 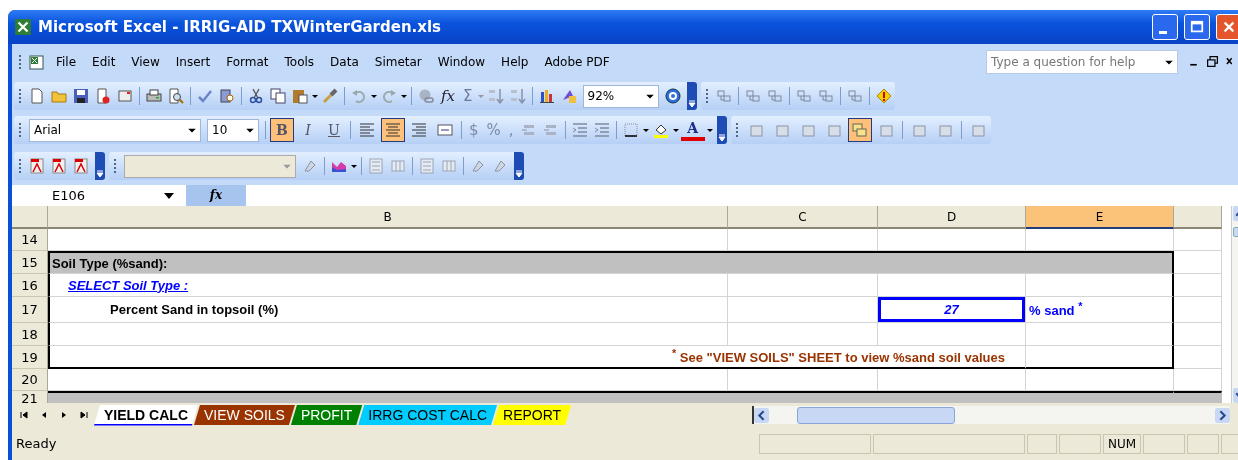 What do you see at coordinates (620, 96) in the screenshot?
I see `zoom-field: 92%` at bounding box center [620, 96].